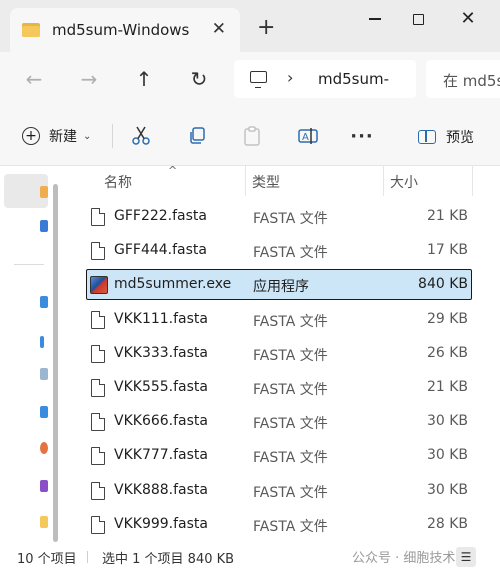 This screenshot has height=571, width=500. I want to click on file-name: md5summer.exe, so click(173, 284).